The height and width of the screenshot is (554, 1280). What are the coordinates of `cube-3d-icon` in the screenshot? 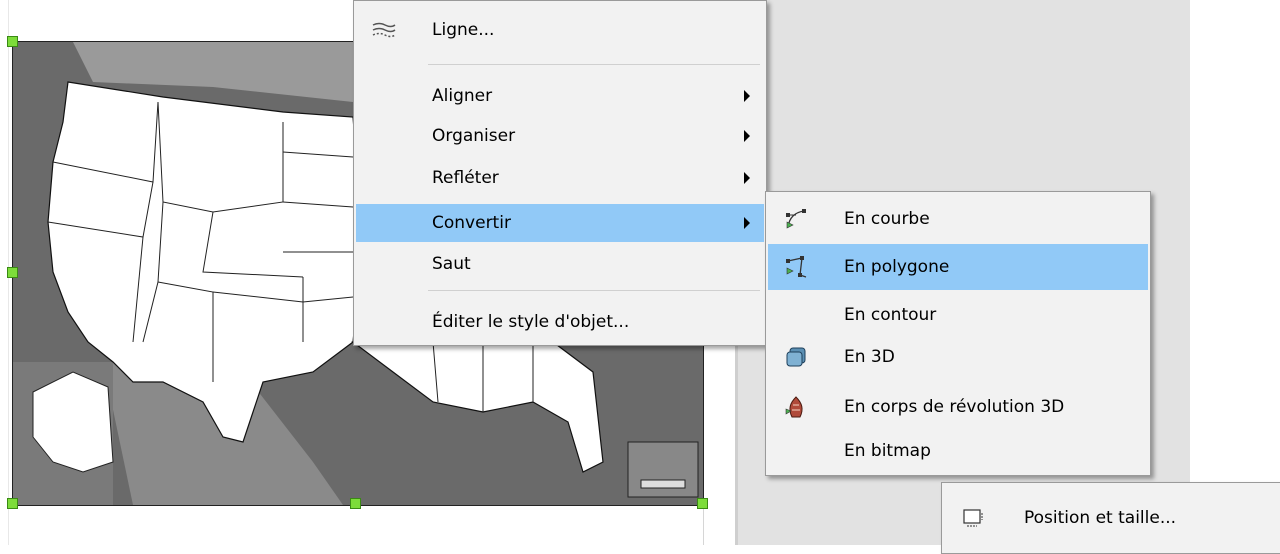 It's located at (796, 357).